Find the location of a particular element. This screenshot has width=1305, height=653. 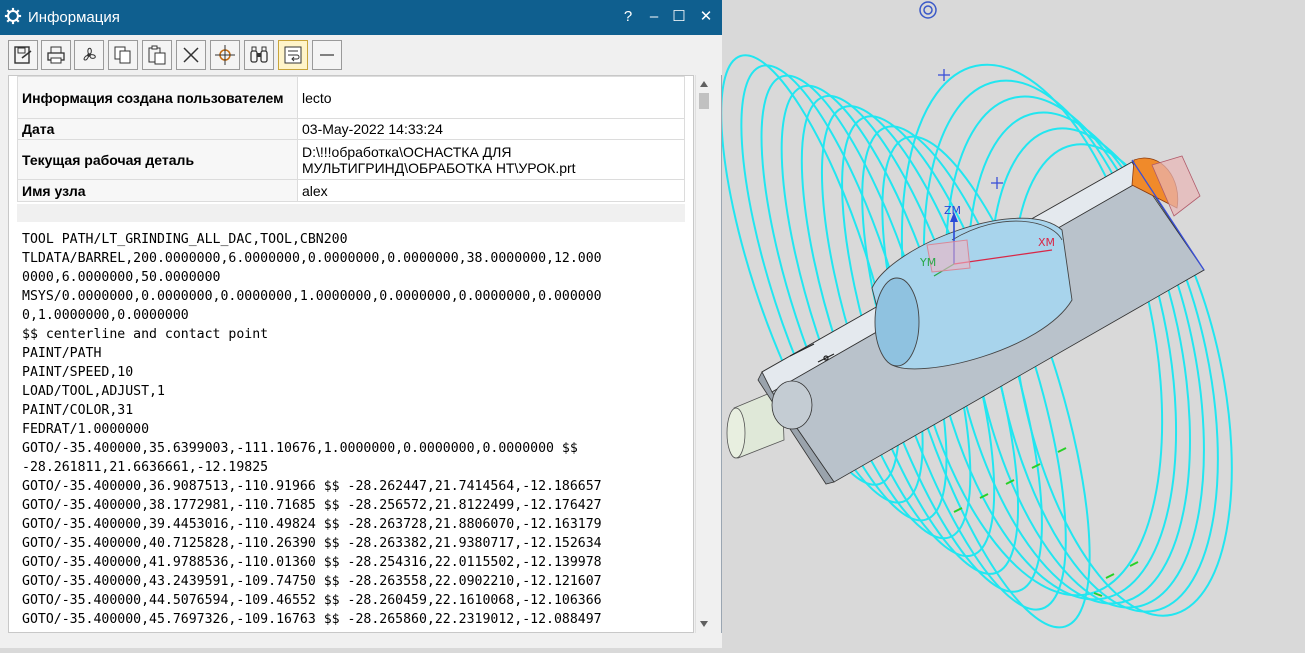

paste-icon is located at coordinates (157, 55).